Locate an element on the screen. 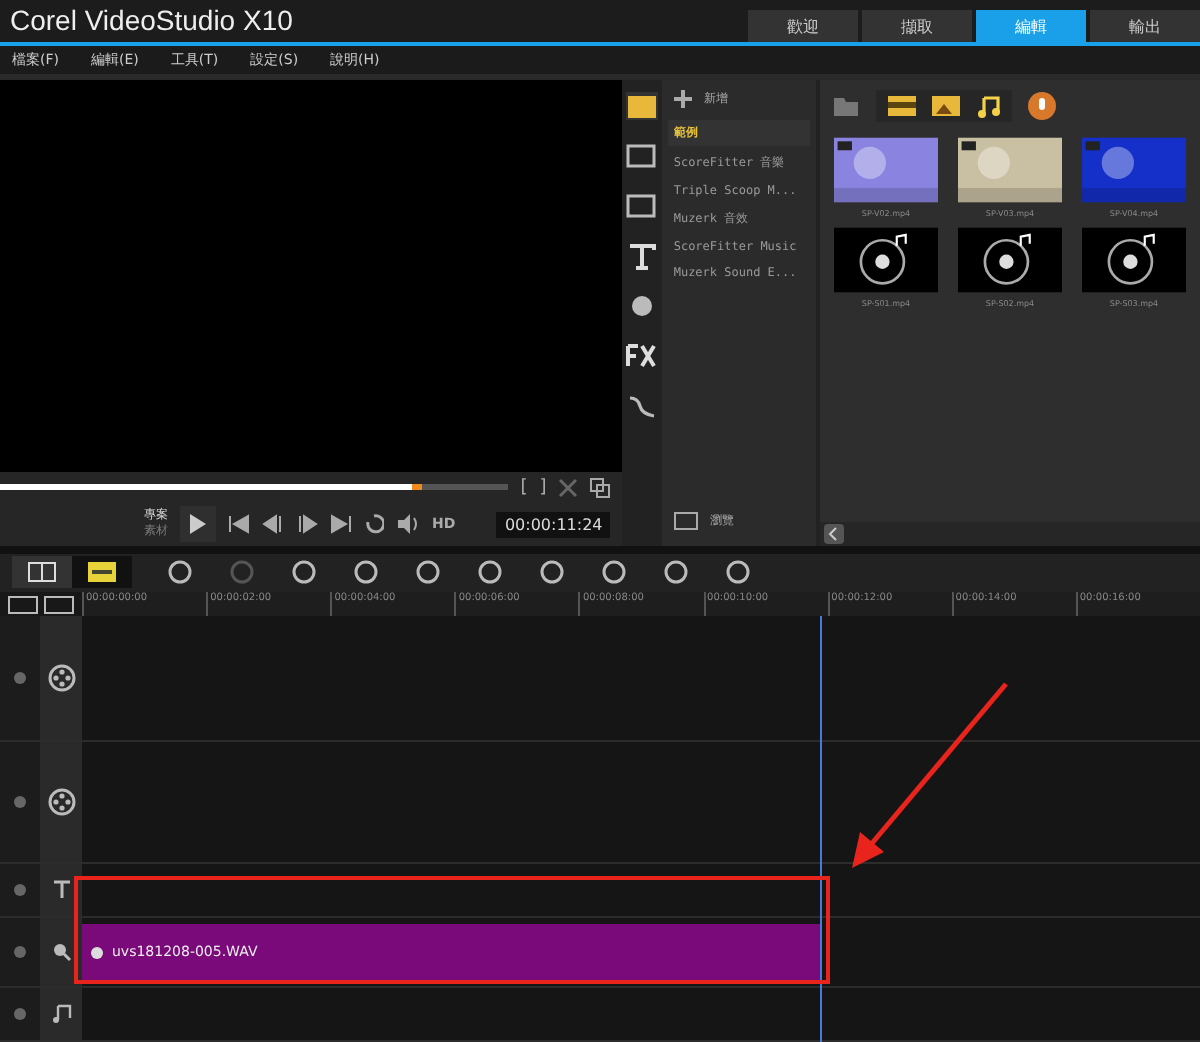 The height and width of the screenshot is (1042, 1200). play-button is located at coordinates (198, 524).